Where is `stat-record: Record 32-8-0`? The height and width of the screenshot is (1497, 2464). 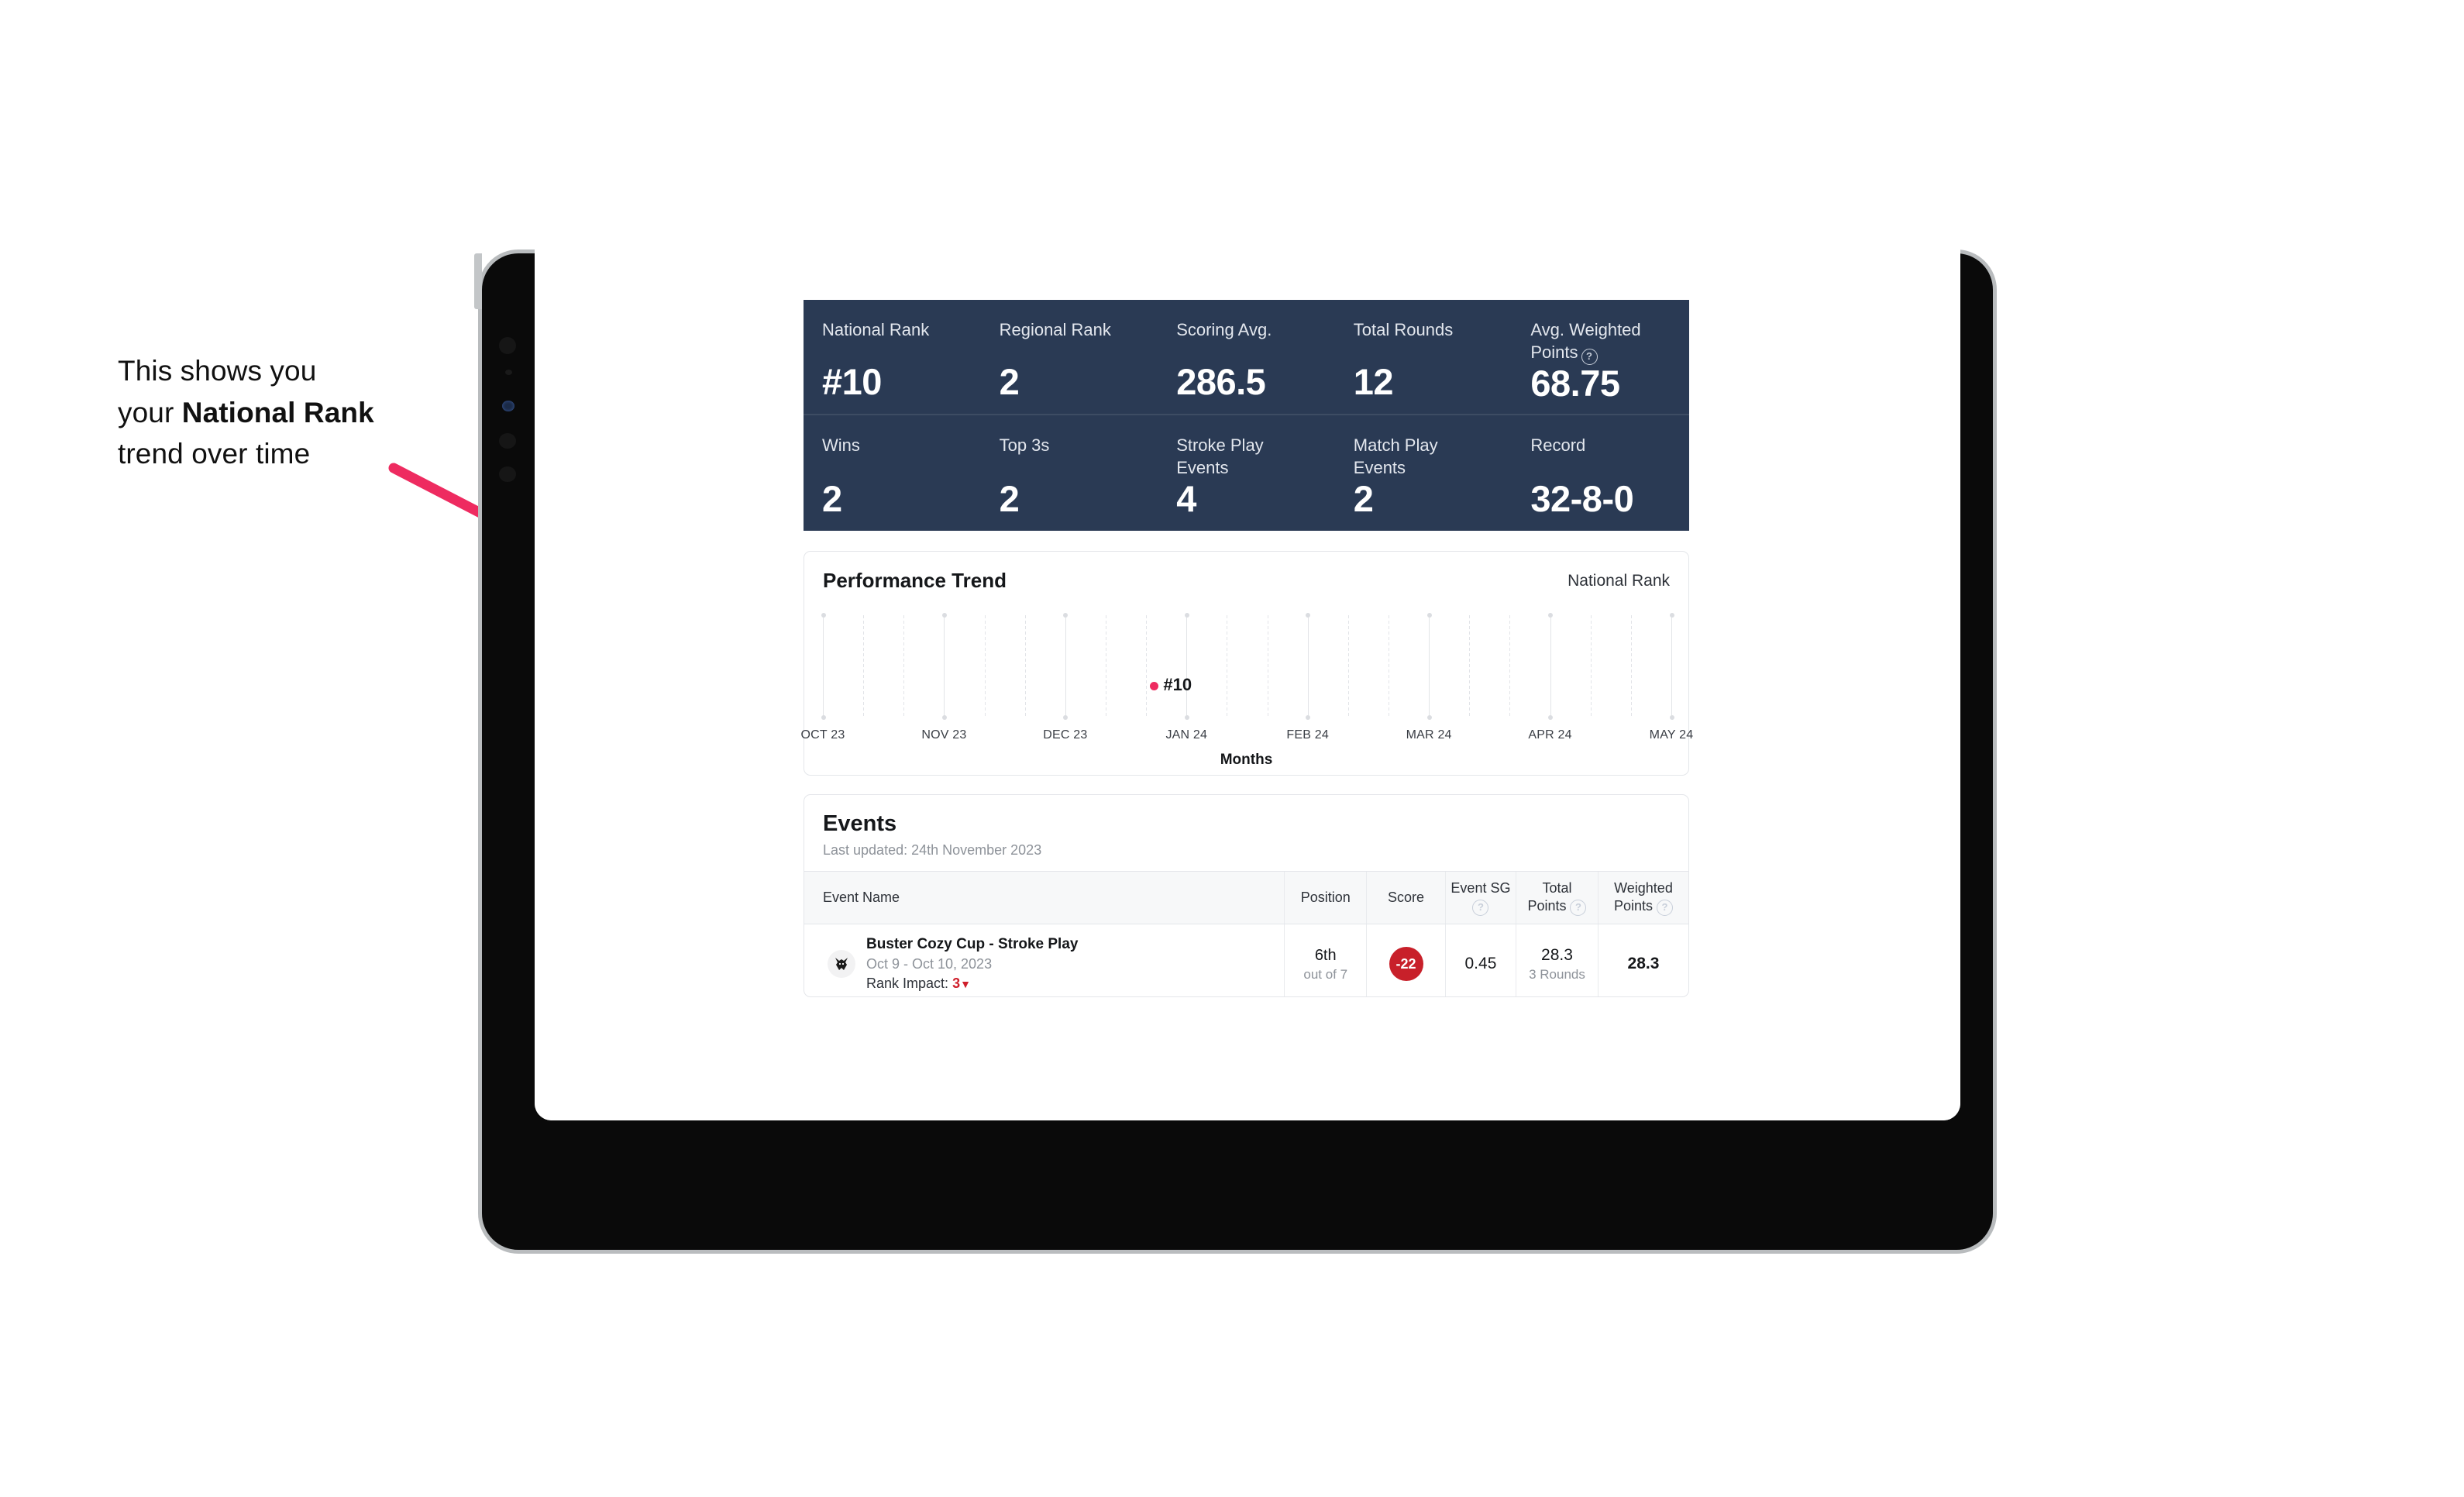 stat-record: Record 32-8-0 is located at coordinates (1600, 473).